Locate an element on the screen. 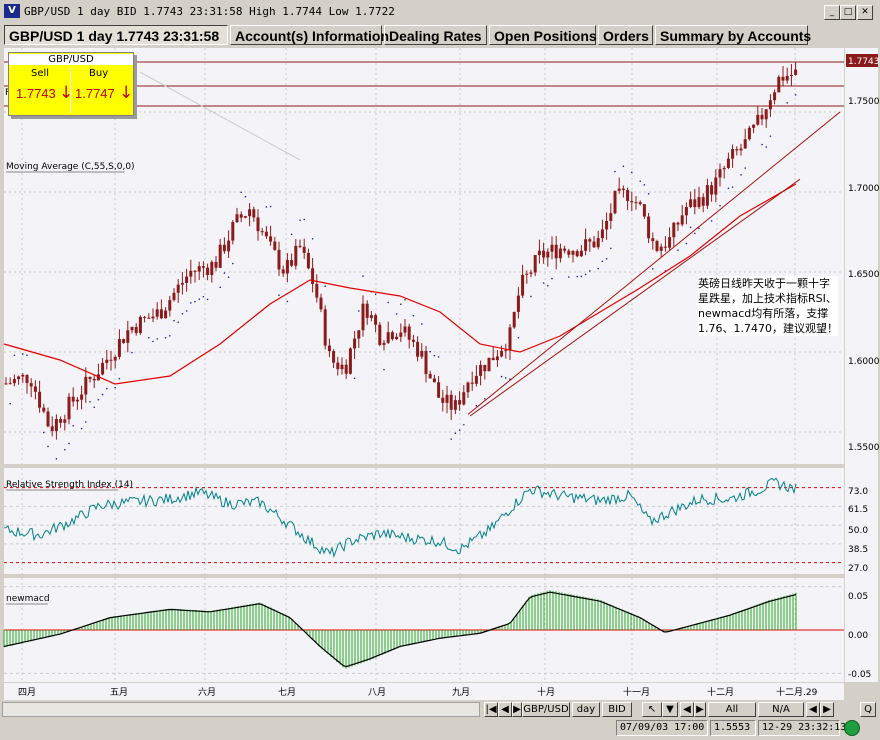  zoom-in-button: ▶ is located at coordinates (827, 709).